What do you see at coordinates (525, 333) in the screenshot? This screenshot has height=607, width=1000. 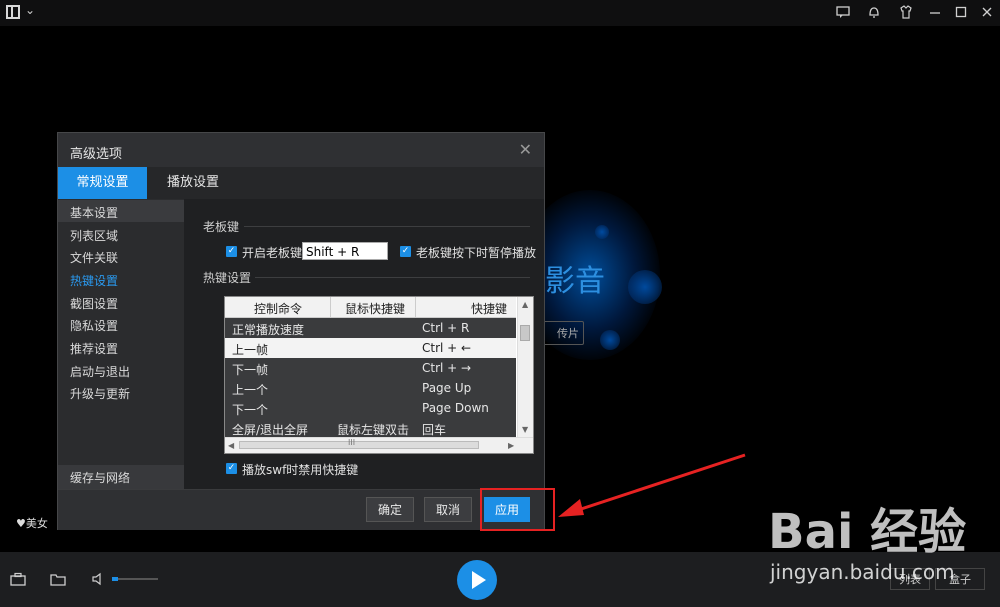 I see `vertical-scroll-thumb` at bounding box center [525, 333].